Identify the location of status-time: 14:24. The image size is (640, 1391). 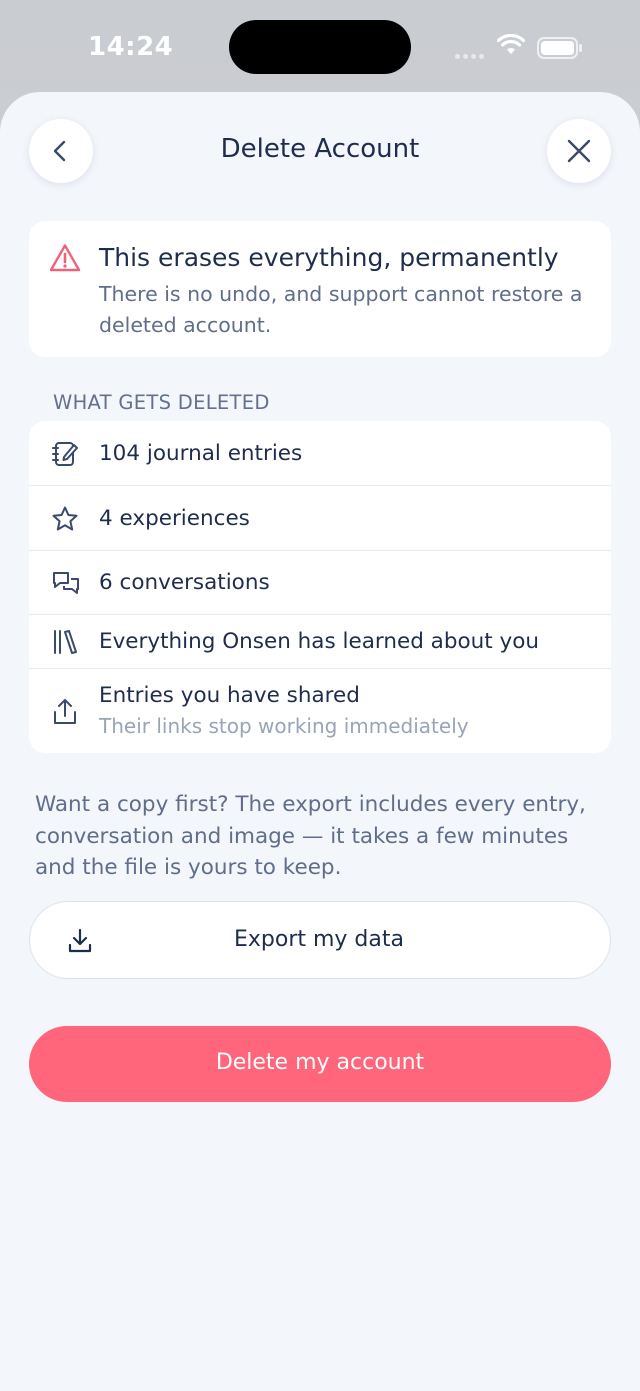
(131, 47).